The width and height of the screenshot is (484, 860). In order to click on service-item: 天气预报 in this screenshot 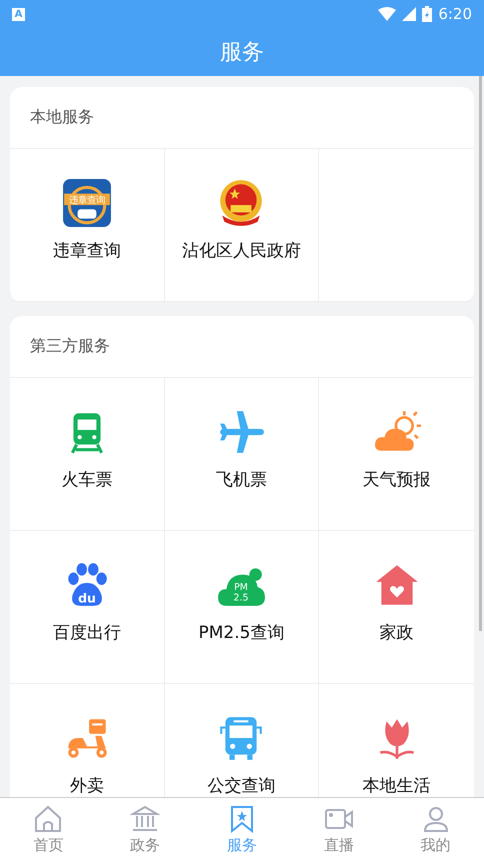, I will do `click(396, 454)`.